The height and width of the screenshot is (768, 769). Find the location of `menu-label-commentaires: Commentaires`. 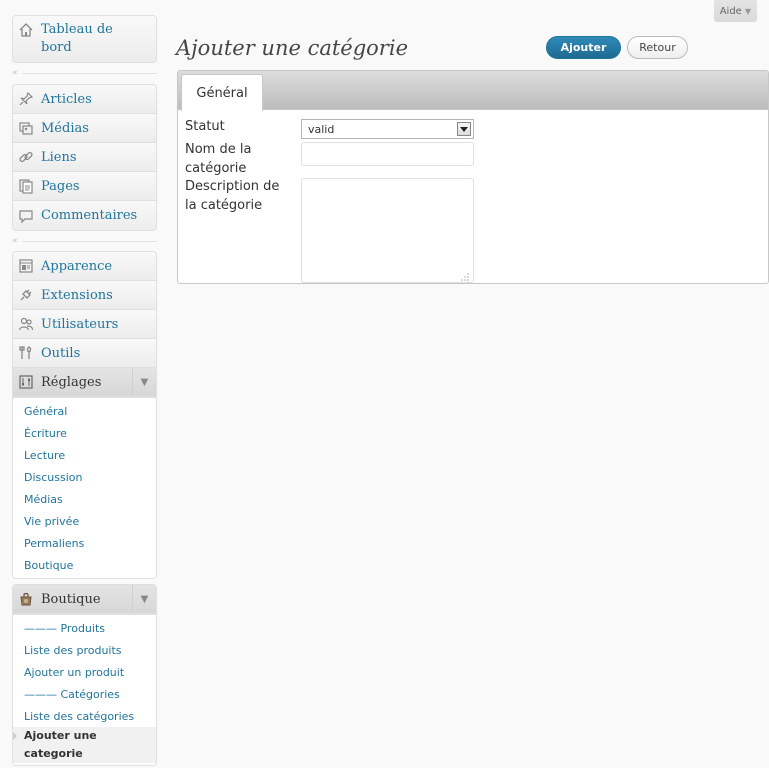

menu-label-commentaires: Commentaires is located at coordinates (89, 215).